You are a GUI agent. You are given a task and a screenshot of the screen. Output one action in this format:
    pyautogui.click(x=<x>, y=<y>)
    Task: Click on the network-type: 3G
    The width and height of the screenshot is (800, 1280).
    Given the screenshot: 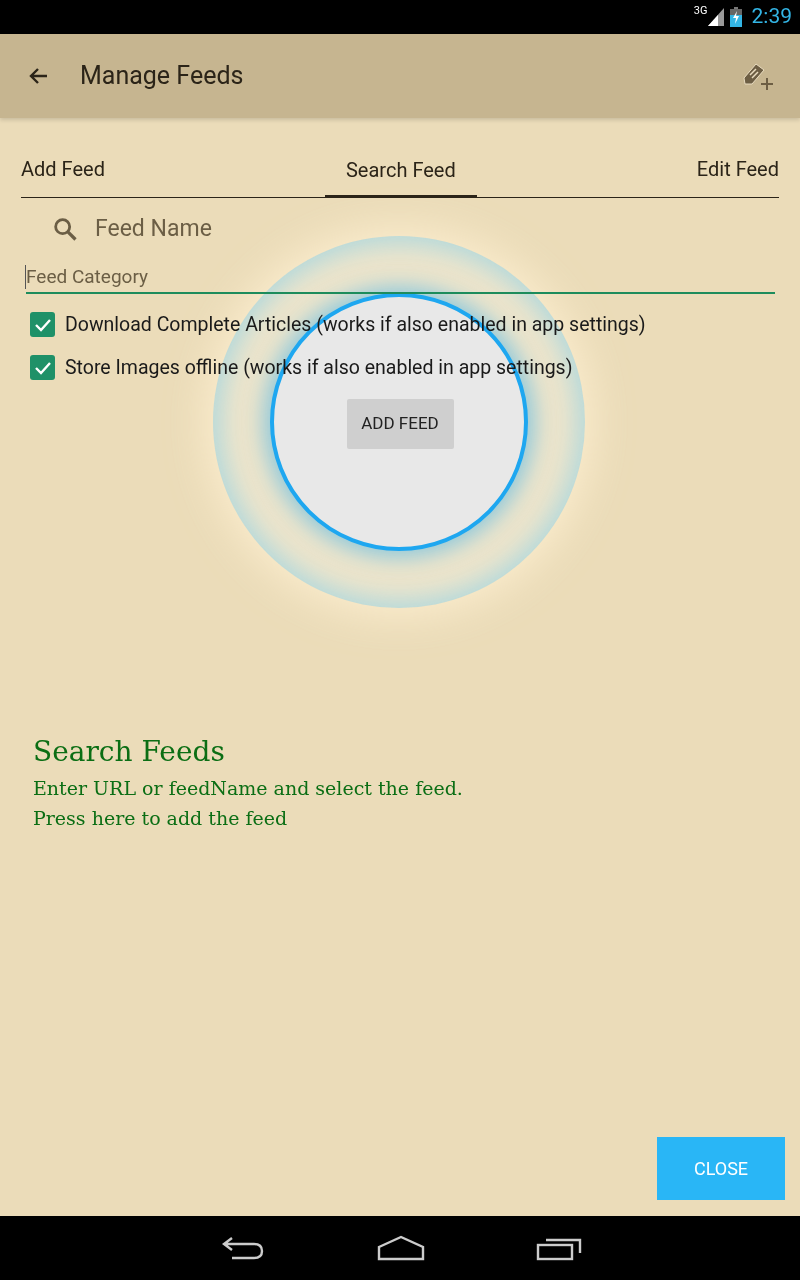 What is the action you would take?
    pyautogui.click(x=700, y=11)
    